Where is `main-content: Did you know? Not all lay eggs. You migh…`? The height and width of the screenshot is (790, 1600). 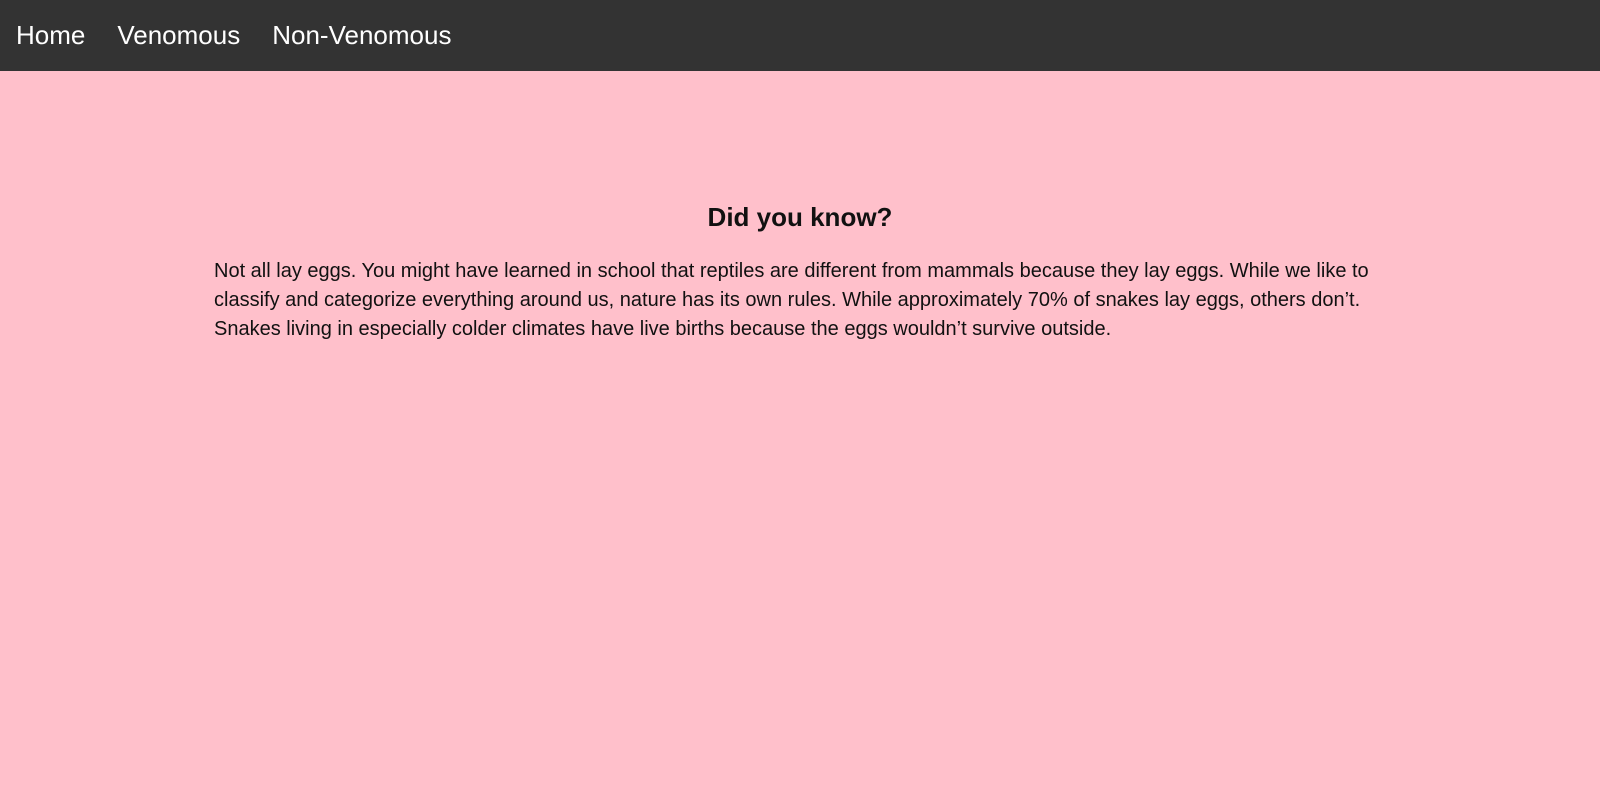
main-content: Did you know? Not all lay eggs. You migh… is located at coordinates (800, 269).